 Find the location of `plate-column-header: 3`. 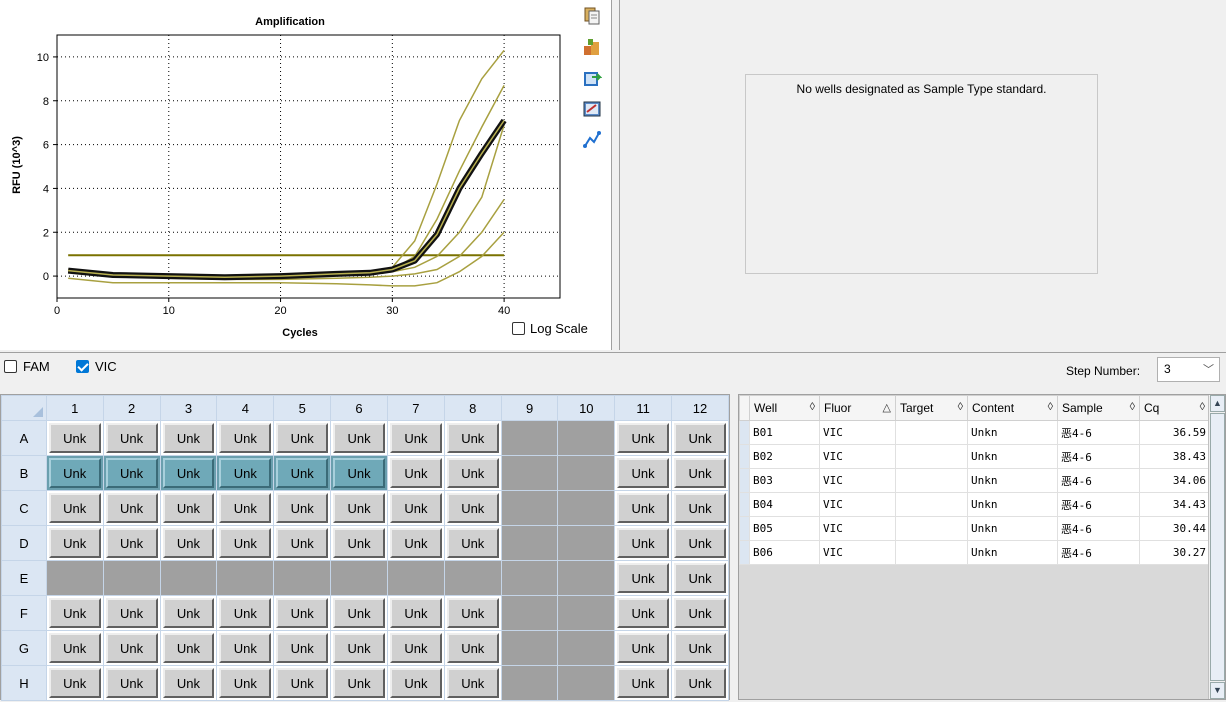

plate-column-header: 3 is located at coordinates (188, 408).